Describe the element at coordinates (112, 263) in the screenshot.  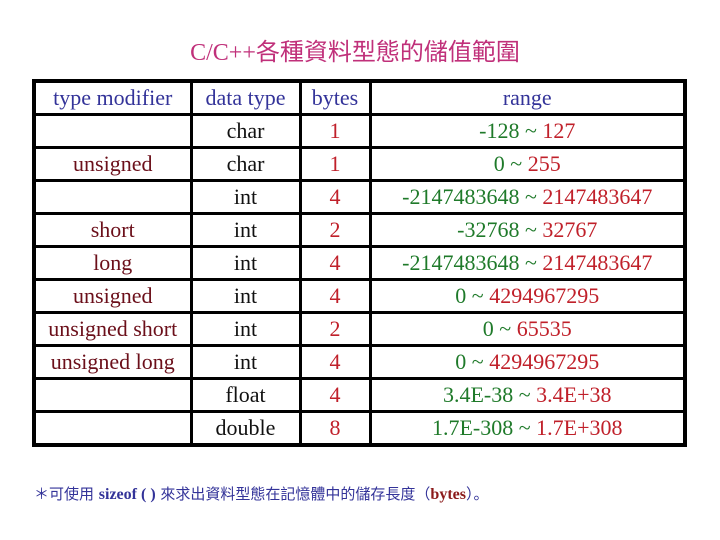
I see `type-modifier-cell: long` at that location.